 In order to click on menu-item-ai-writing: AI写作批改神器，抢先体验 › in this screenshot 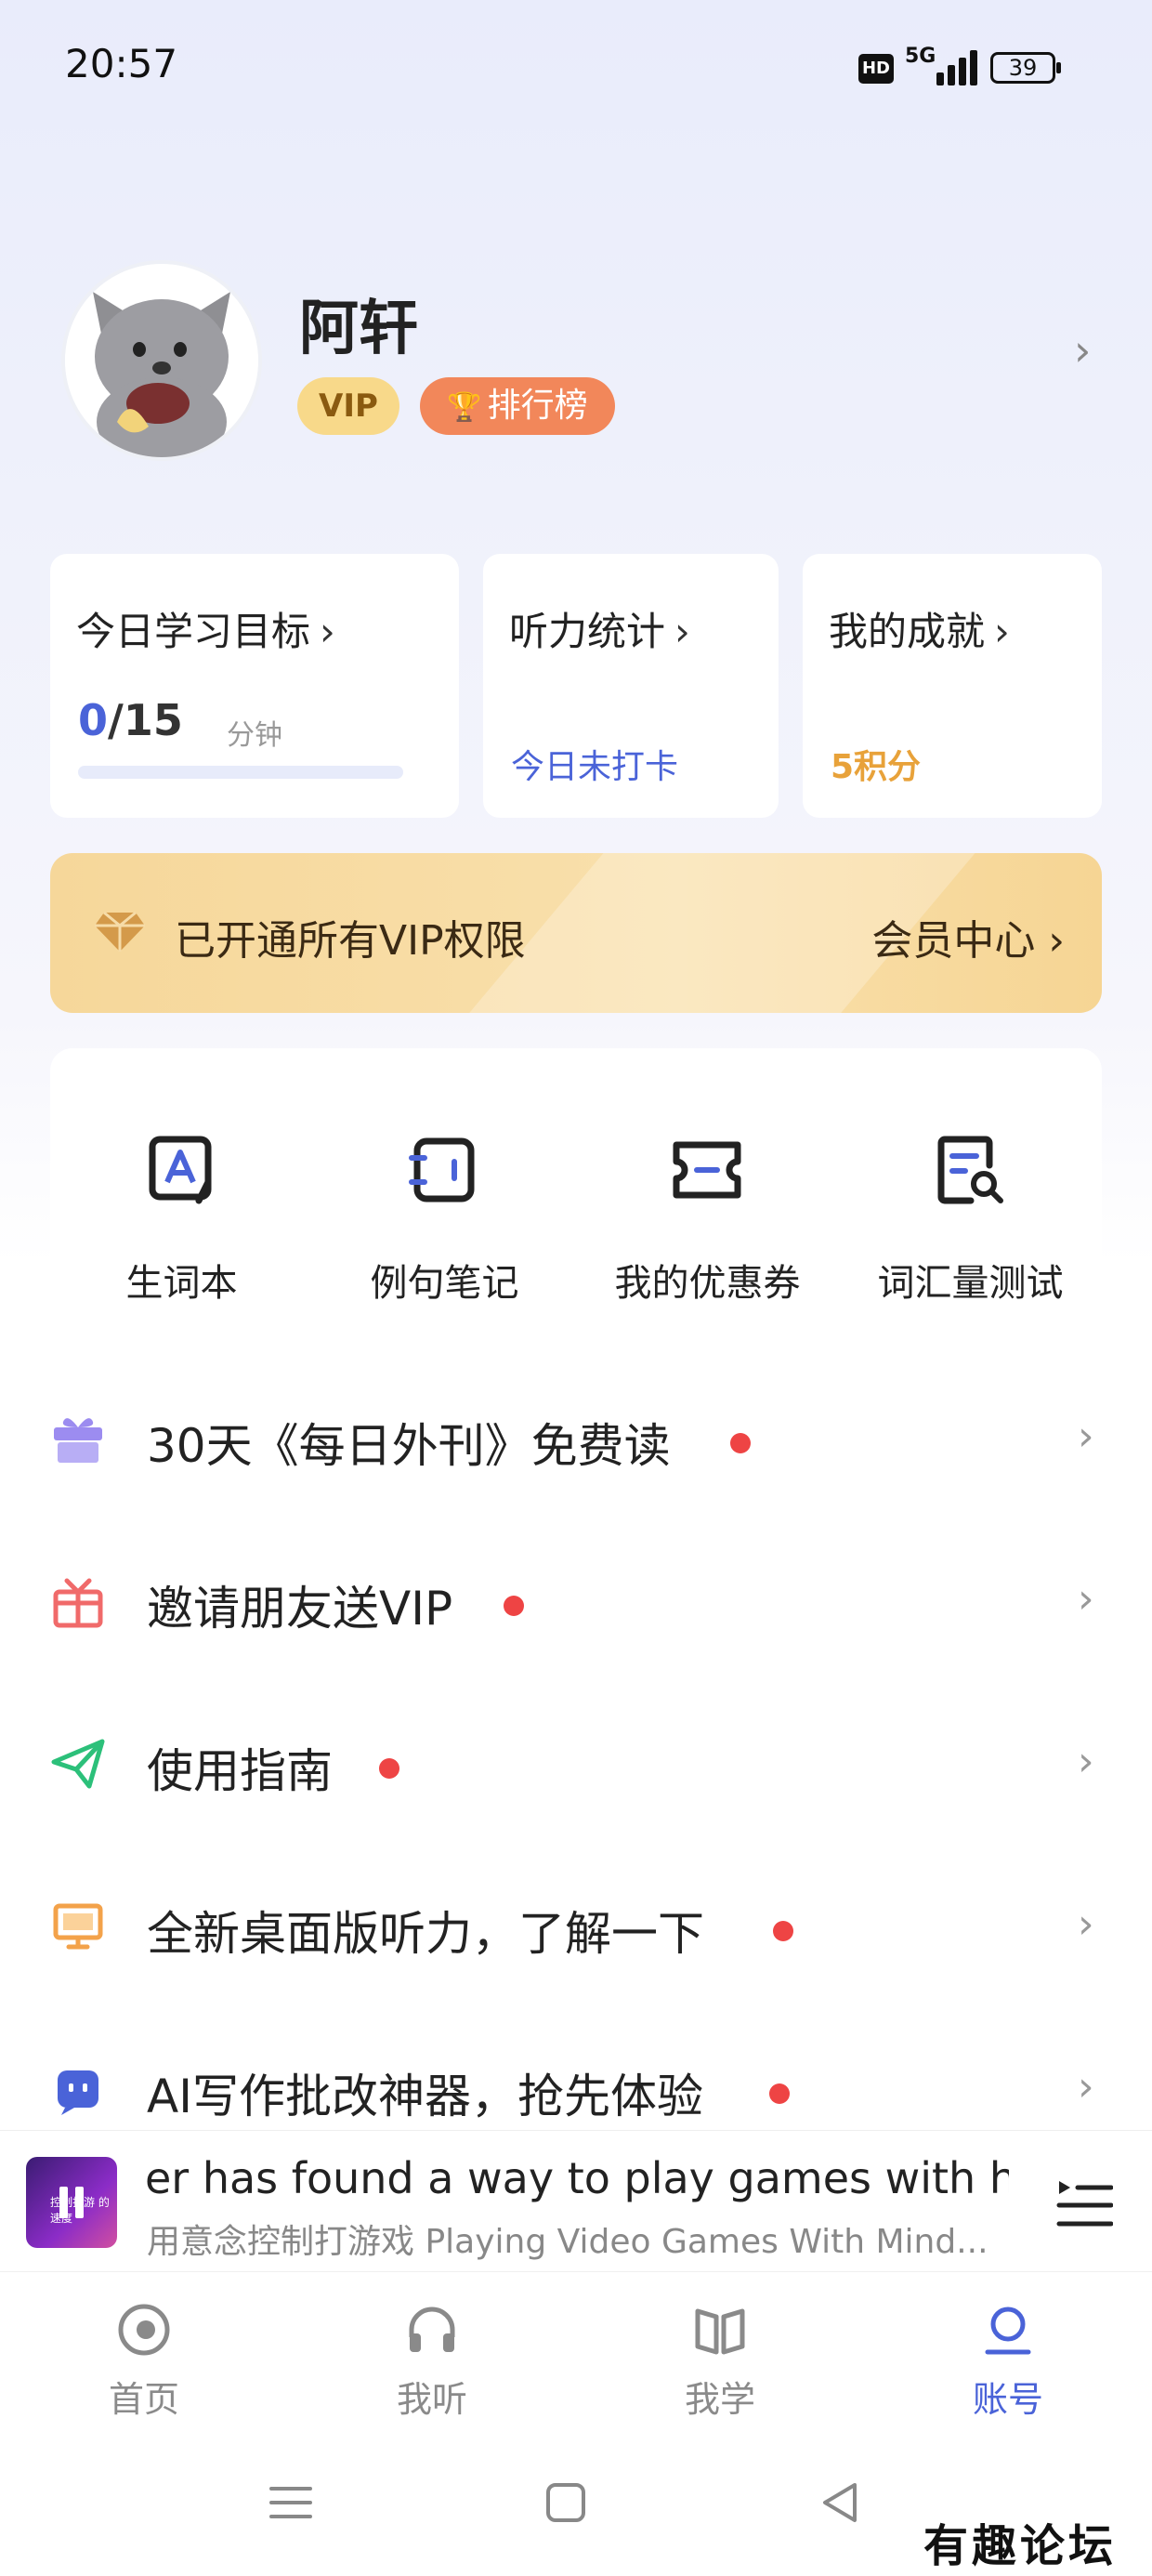, I will do `click(576, 2071)`.